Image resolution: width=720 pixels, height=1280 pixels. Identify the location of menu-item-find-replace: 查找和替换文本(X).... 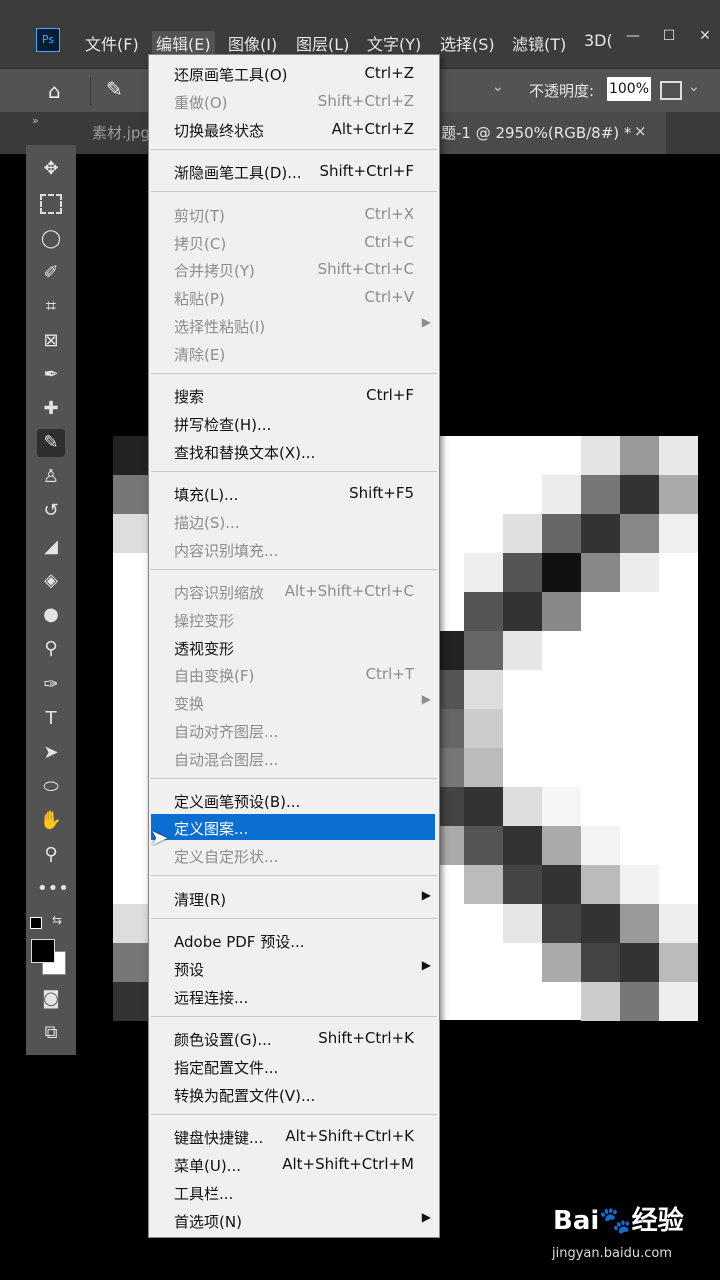
(294, 451).